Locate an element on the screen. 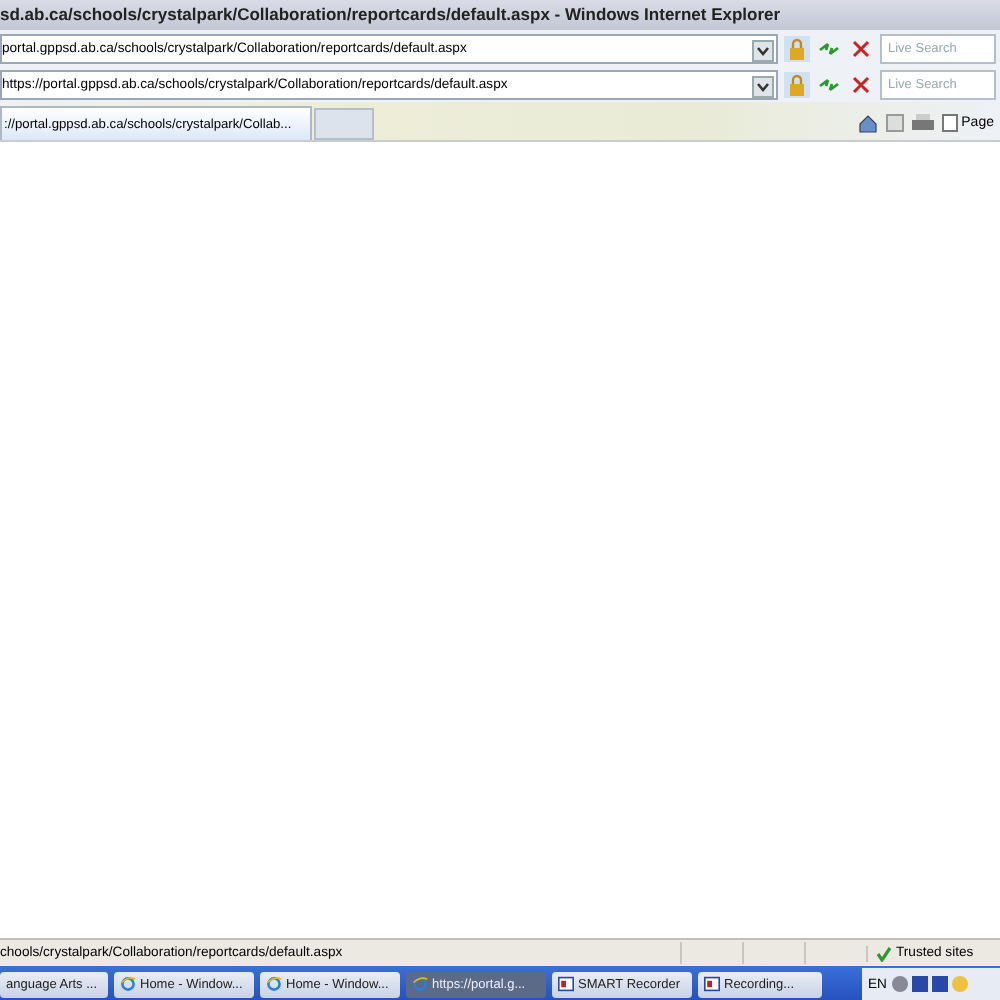 This screenshot has height=1000, width=1000. tray-icons-drawing is located at coordinates (930, 984).